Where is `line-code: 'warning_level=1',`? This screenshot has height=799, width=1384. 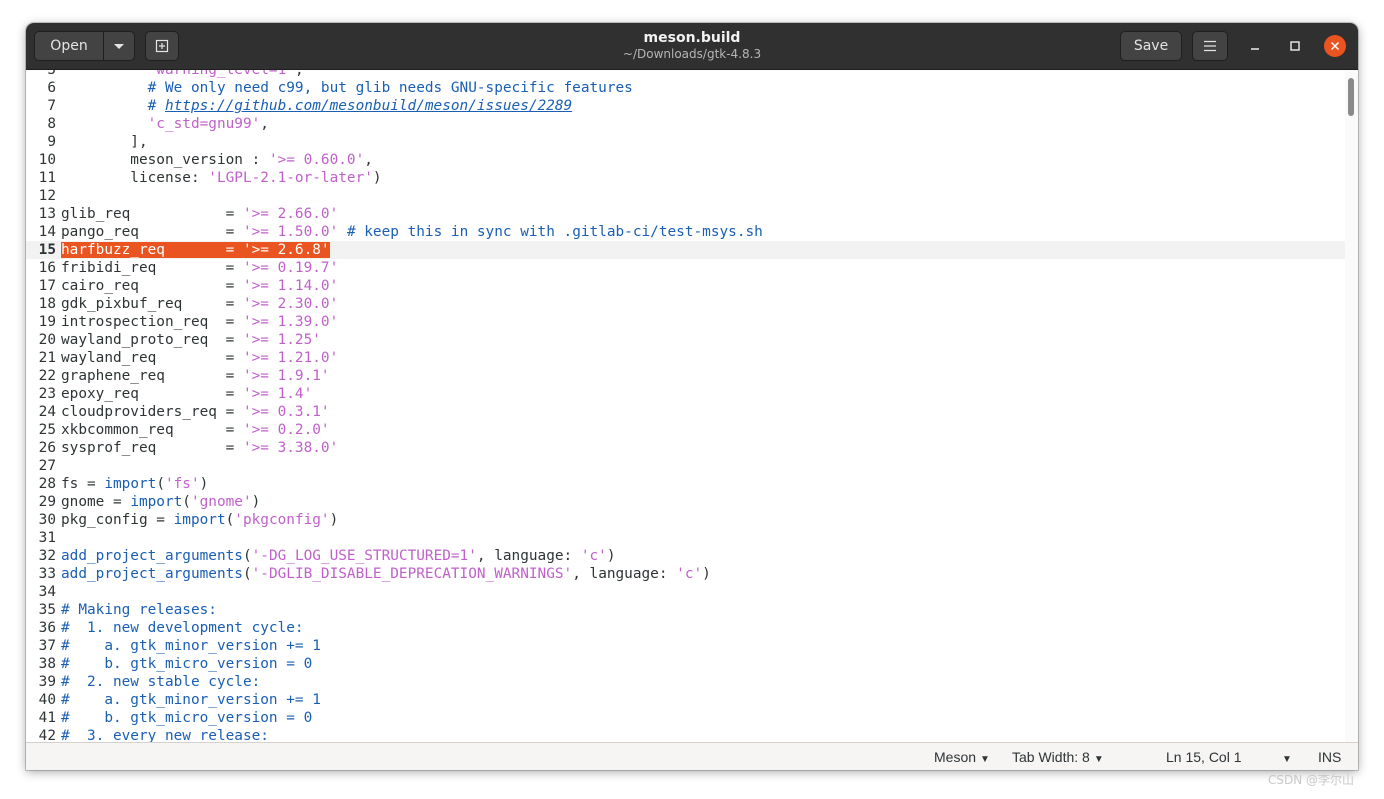
line-code: 'warning_level=1', is located at coordinates (182, 74).